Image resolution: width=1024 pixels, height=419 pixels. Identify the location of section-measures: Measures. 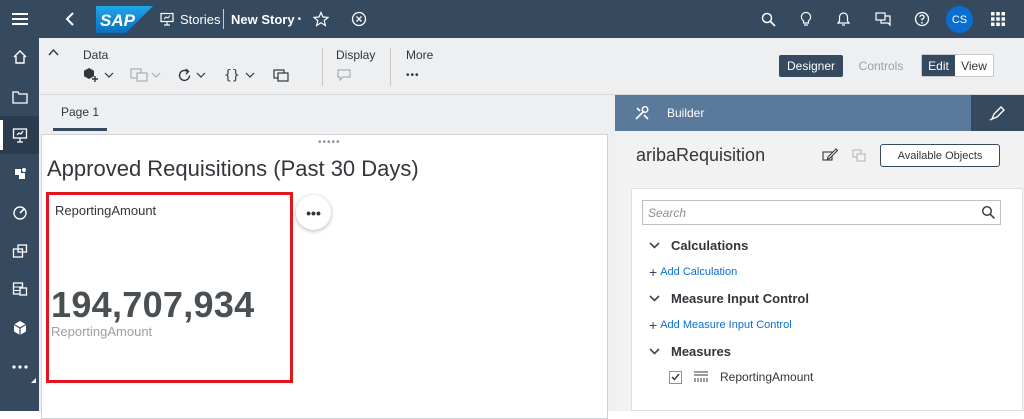
(690, 351).